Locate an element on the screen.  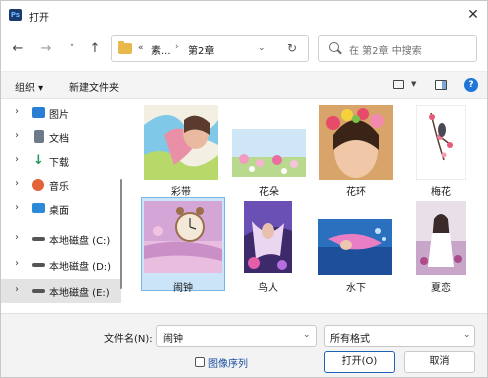
sidebar-item-label: 本地磁盘 (E:) is located at coordinates (79, 293).